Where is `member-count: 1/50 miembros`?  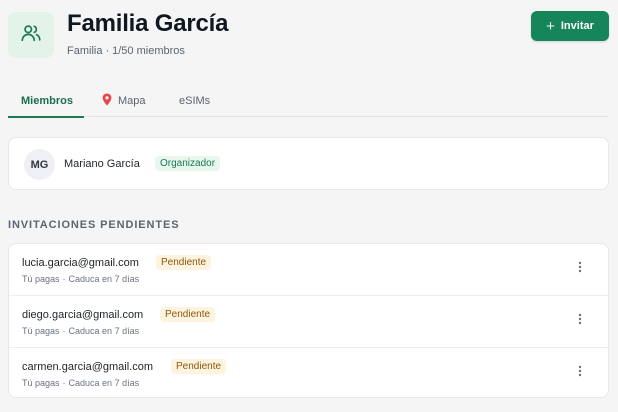 member-count: 1/50 miembros is located at coordinates (148, 51).